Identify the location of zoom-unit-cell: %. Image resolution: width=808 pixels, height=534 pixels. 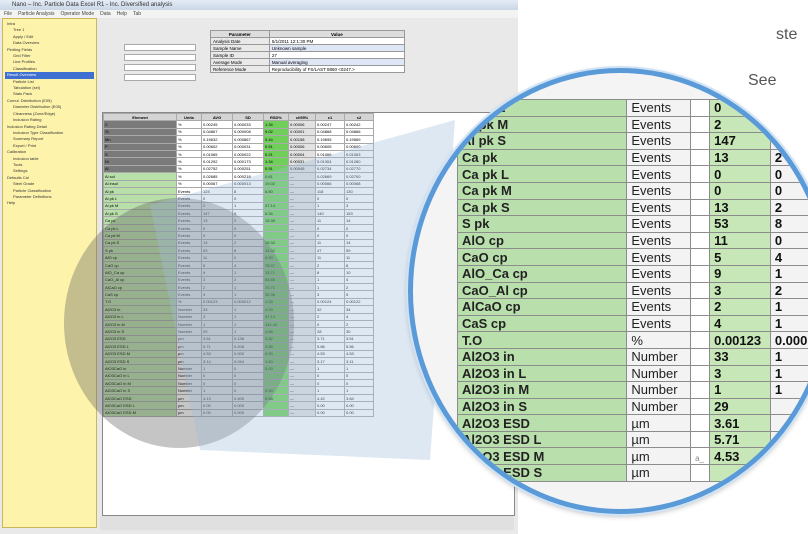
(659, 340).